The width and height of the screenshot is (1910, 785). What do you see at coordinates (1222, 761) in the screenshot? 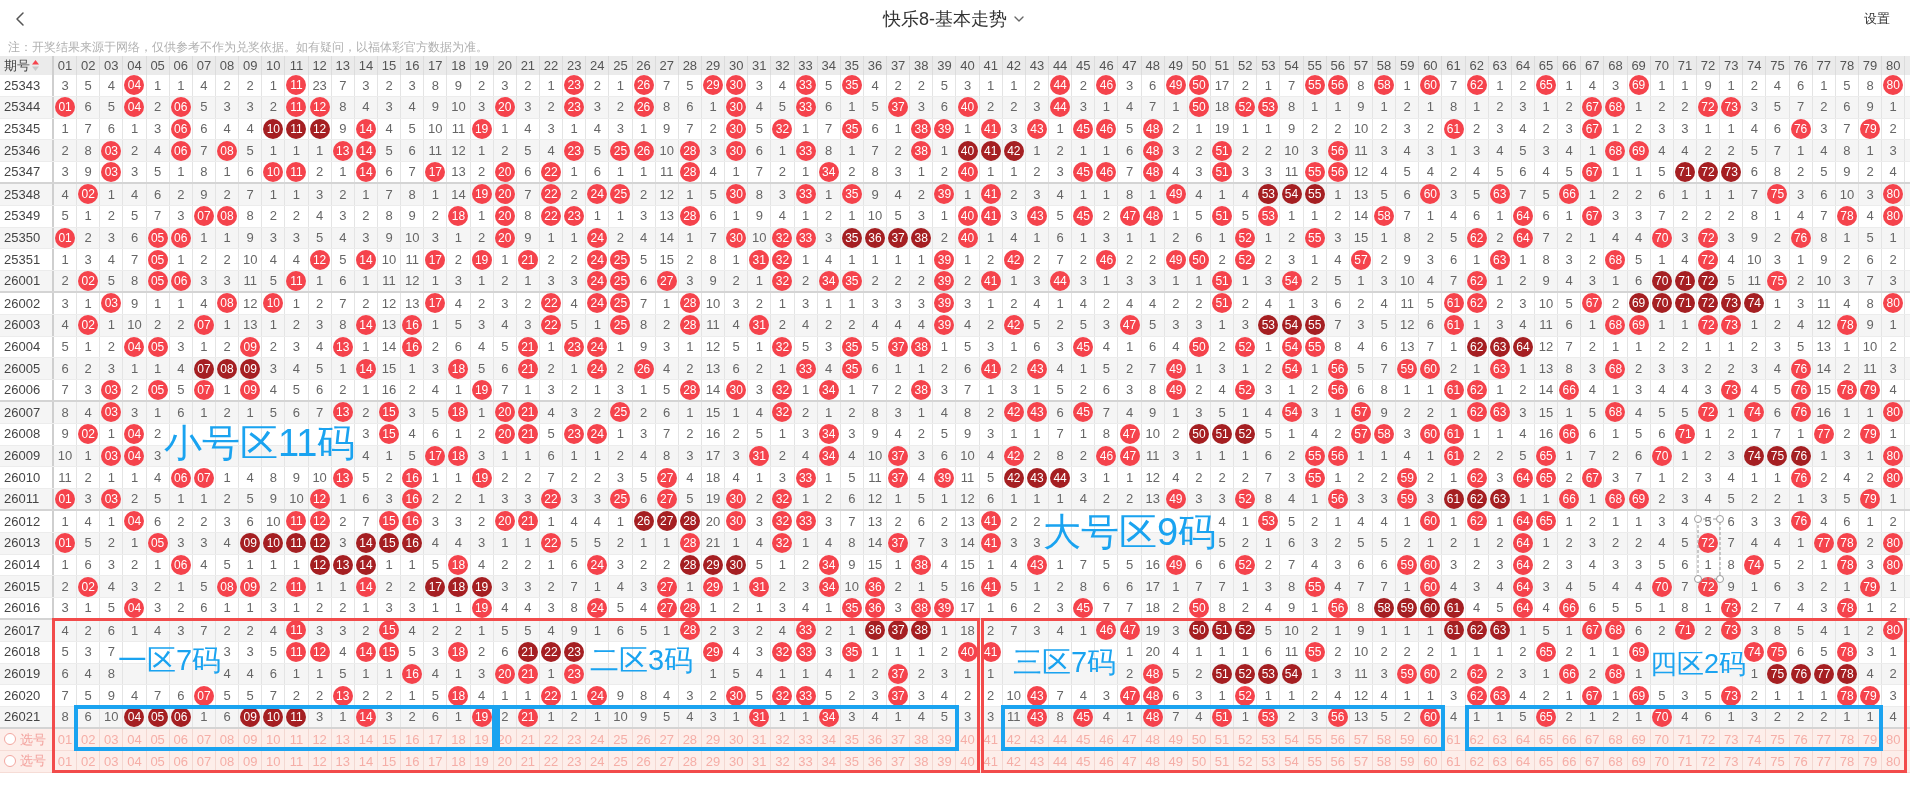
I see `pick-number: 51` at bounding box center [1222, 761].